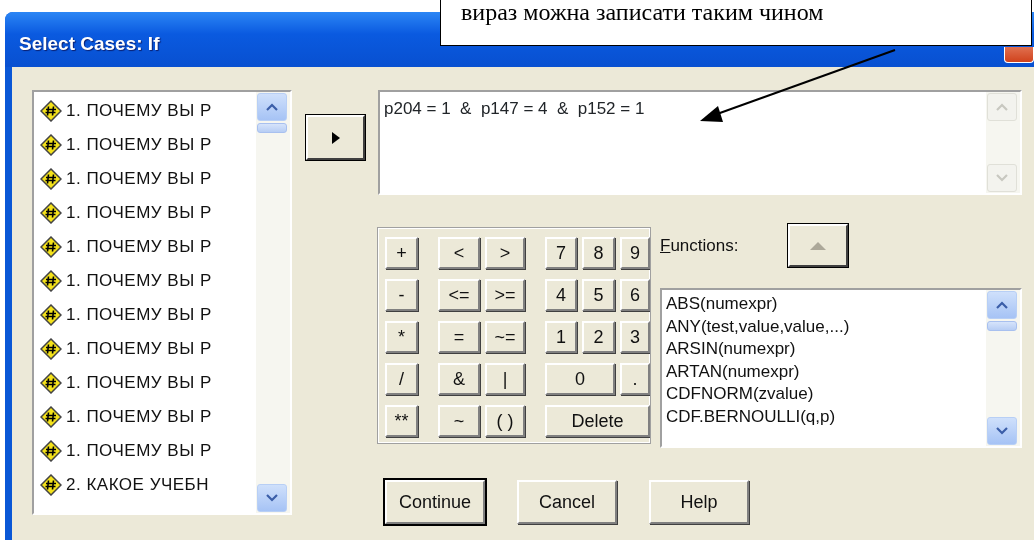  What do you see at coordinates (505, 337) in the screenshot?
I see `keypad-key: ~=` at bounding box center [505, 337].